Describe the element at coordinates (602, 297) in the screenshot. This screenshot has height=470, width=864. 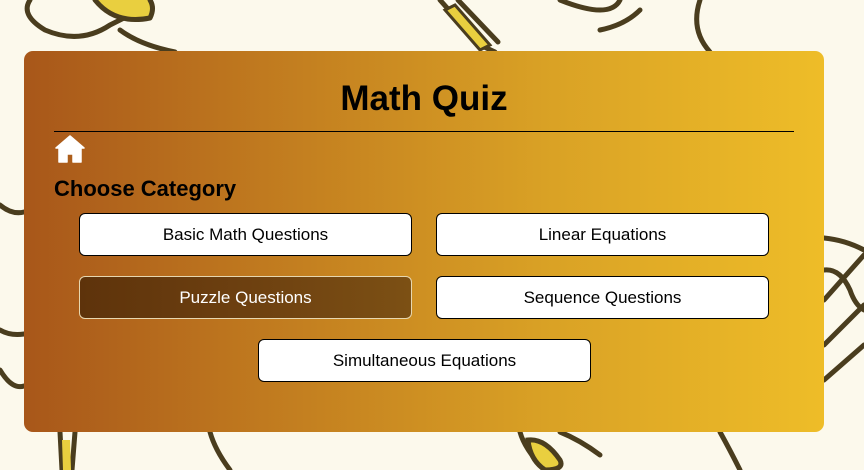
I see `sequence-questions-button: Sequence Questions` at that location.